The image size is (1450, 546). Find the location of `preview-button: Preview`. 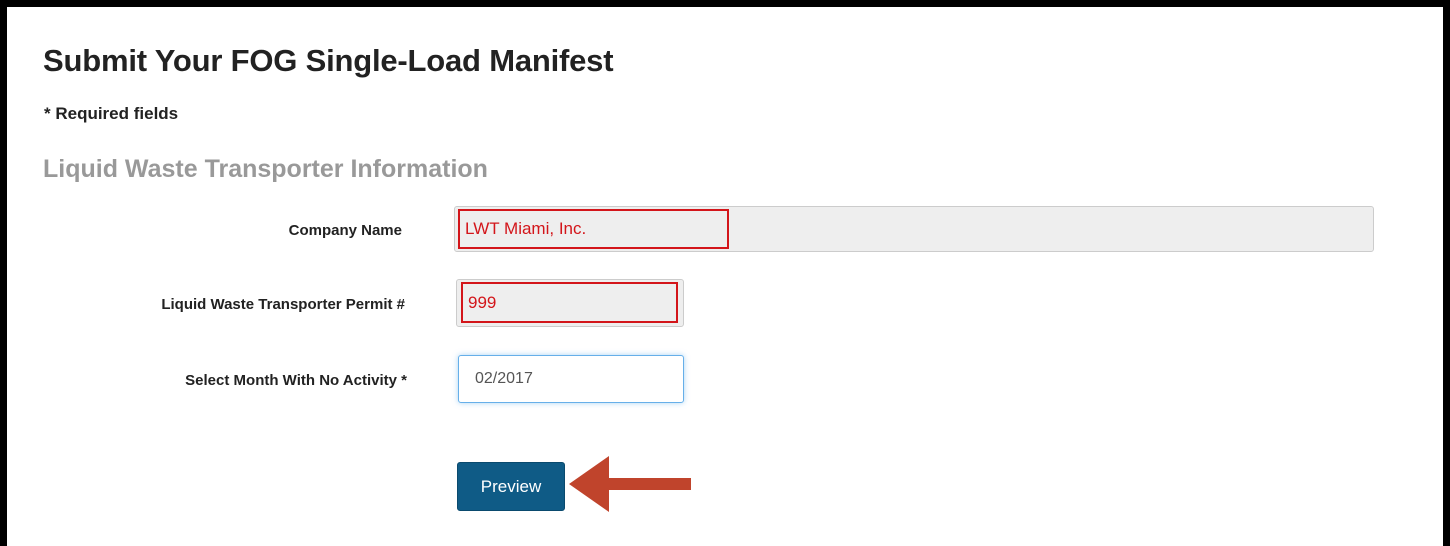

preview-button: Preview is located at coordinates (511, 486).